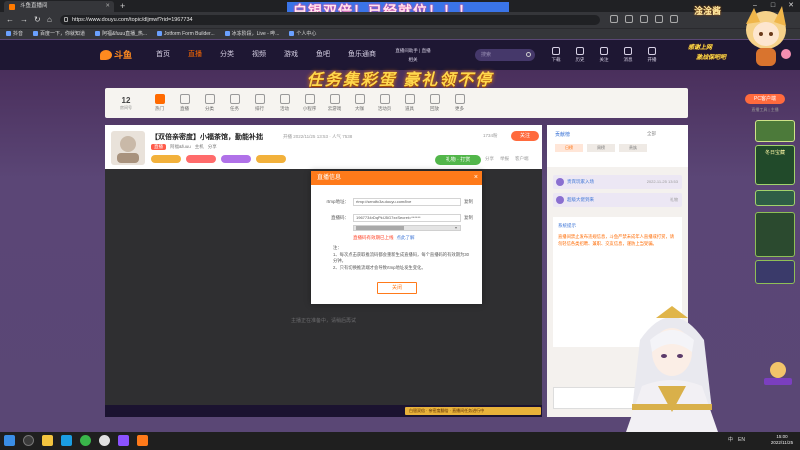 This screenshot has height=450, width=800. What do you see at coordinates (49, 20) in the screenshot?
I see `home-icon: ⌂` at bounding box center [49, 20].